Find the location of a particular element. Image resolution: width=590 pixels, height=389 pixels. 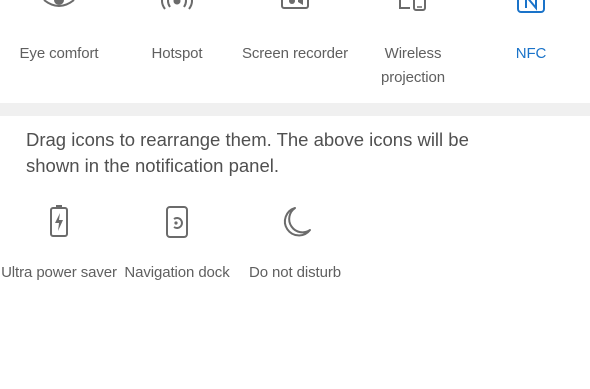

tile-wireless-projection: Wireless projection is located at coordinates (413, 50).